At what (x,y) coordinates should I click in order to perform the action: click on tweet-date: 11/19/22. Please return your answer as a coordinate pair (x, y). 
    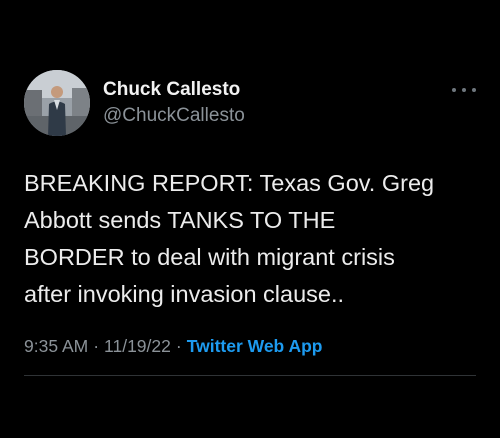
    Looking at the image, I should click on (137, 346).